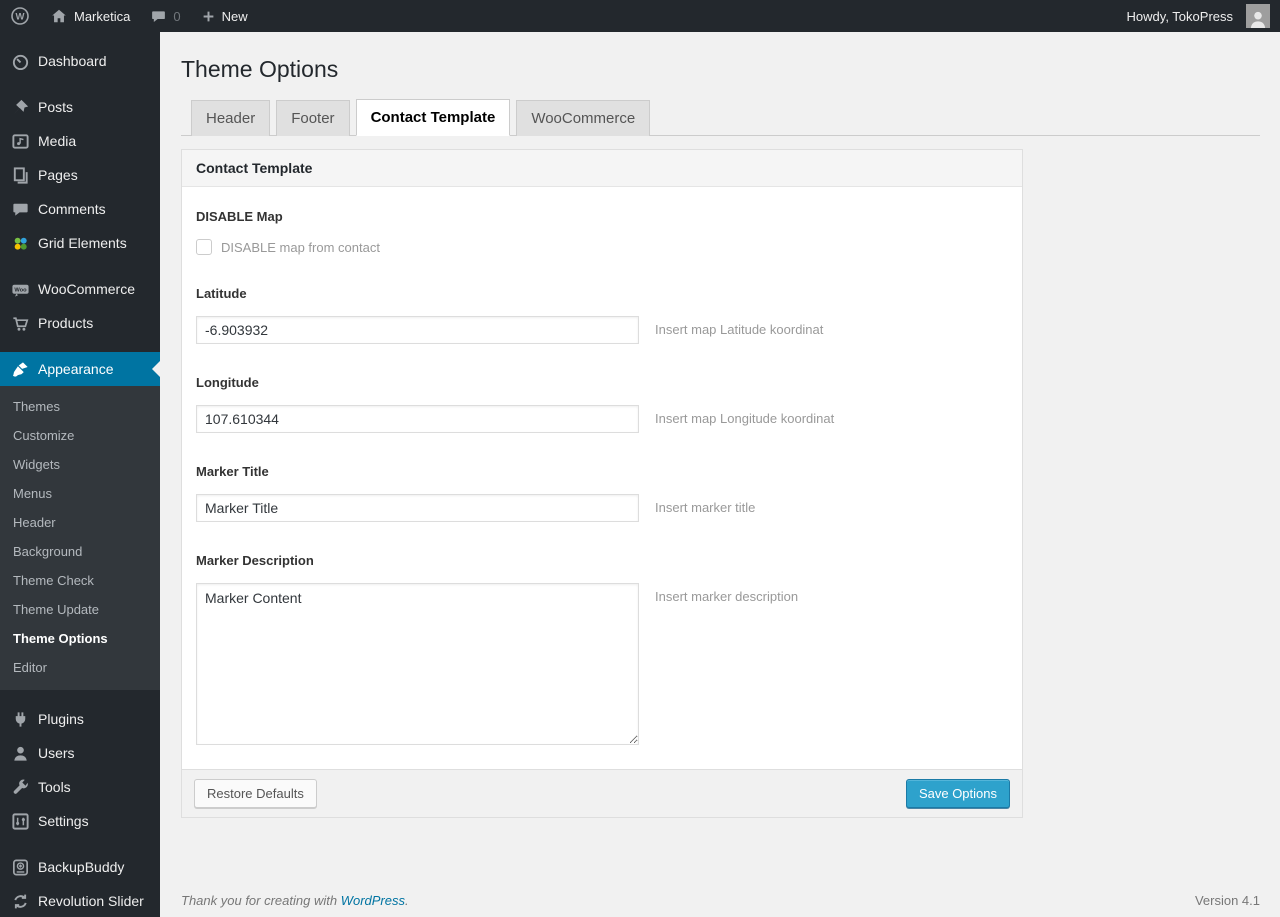  What do you see at coordinates (239, 216) in the screenshot?
I see `disable-map-label: DISABLE Map` at bounding box center [239, 216].